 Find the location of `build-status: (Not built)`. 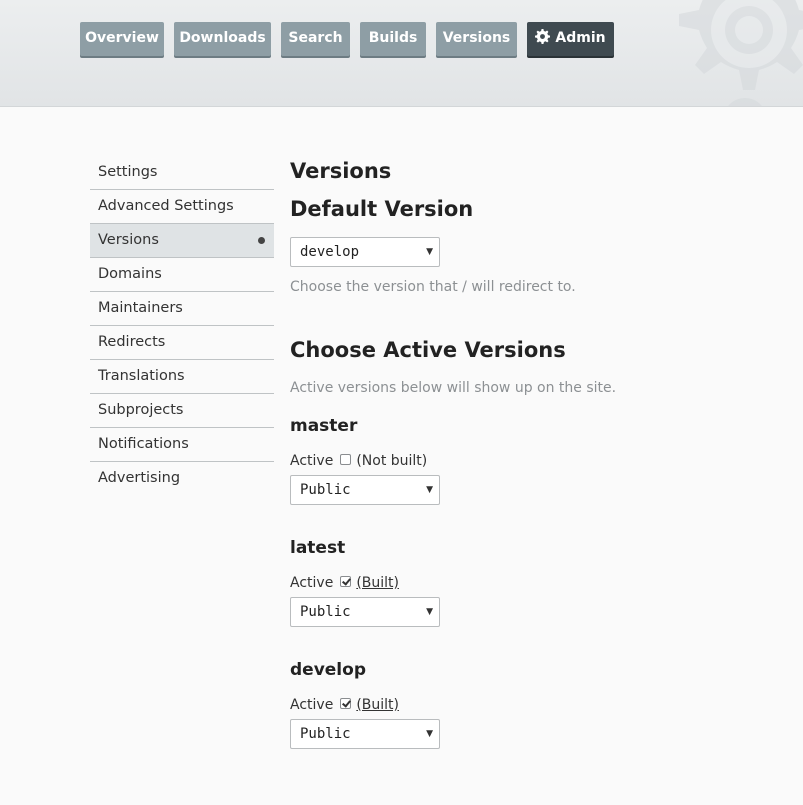

build-status: (Not built) is located at coordinates (392, 461).